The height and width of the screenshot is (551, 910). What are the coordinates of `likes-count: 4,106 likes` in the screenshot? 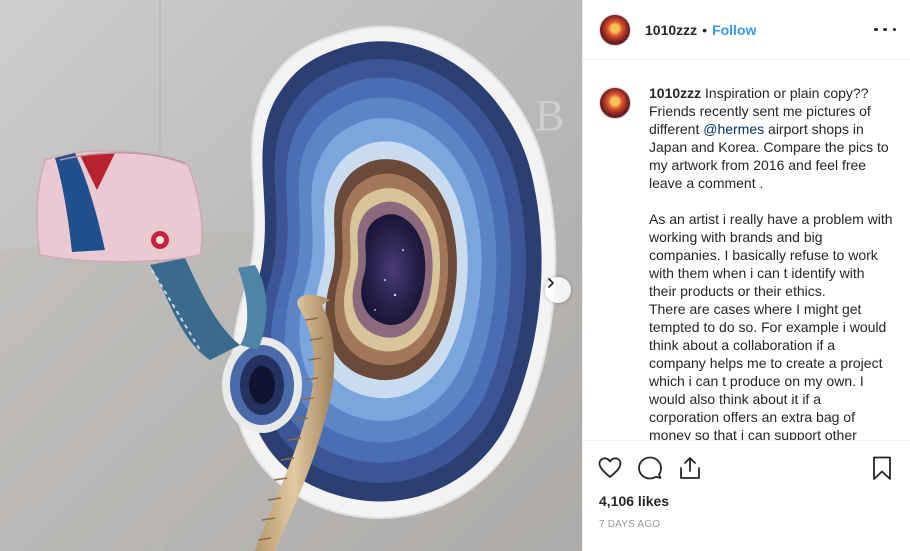 It's located at (746, 496).